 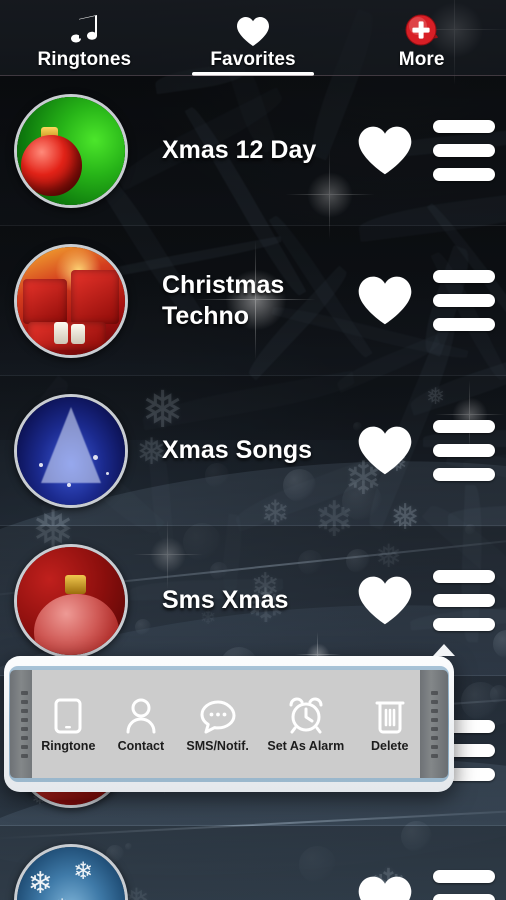 What do you see at coordinates (84, 59) in the screenshot?
I see `tab-ringtones-label: Ringtones` at bounding box center [84, 59].